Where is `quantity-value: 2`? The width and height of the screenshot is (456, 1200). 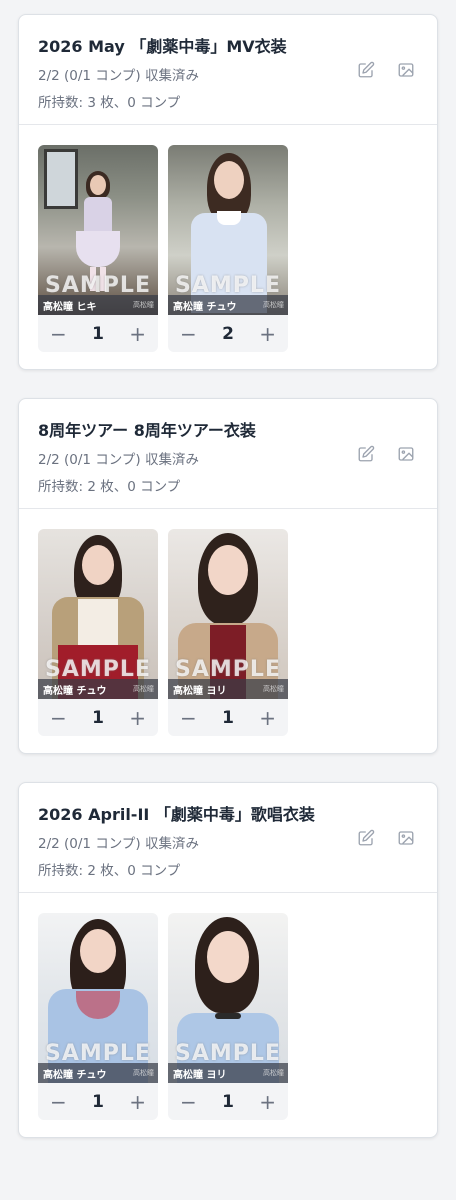
quantity-value: 2 is located at coordinates (228, 333).